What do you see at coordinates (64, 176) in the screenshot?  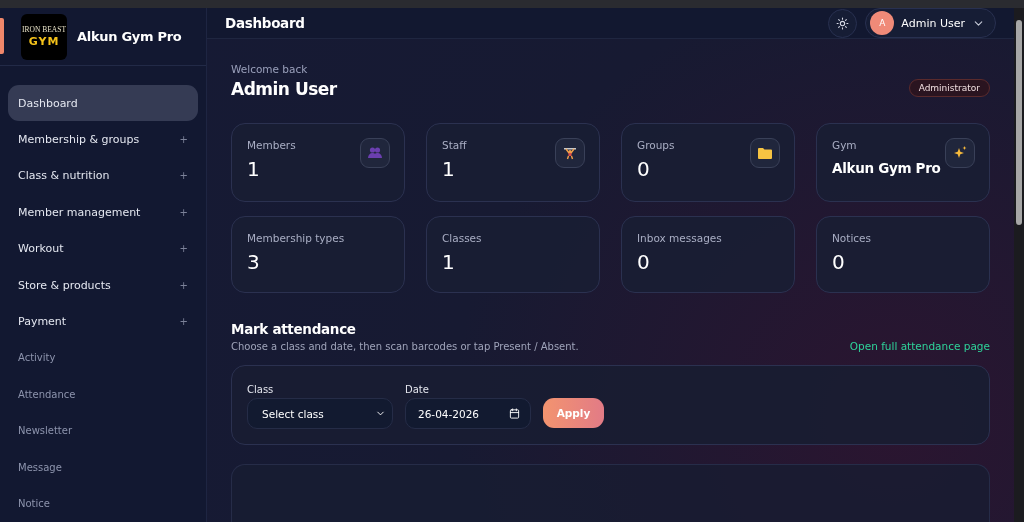 I see `sidebar-label: Class & nutrition` at bounding box center [64, 176].